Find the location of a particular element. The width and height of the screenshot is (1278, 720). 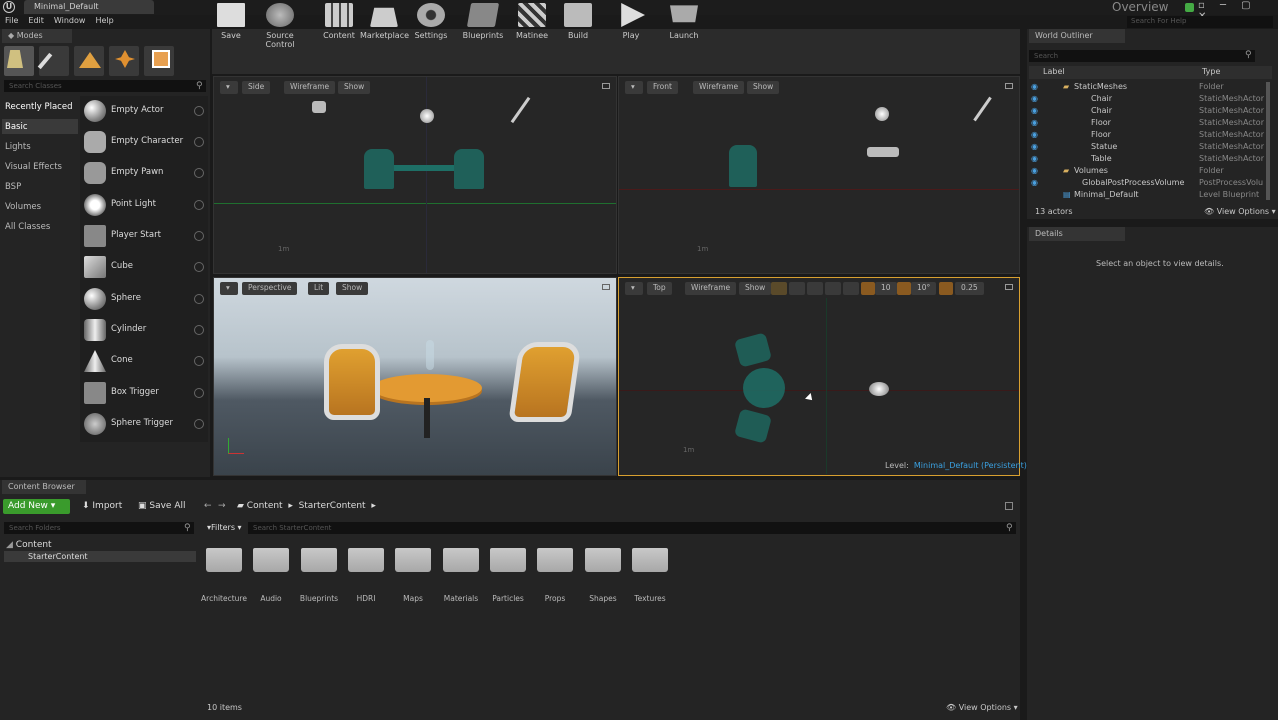

viewport-type-button: Perspective is located at coordinates (270, 288).